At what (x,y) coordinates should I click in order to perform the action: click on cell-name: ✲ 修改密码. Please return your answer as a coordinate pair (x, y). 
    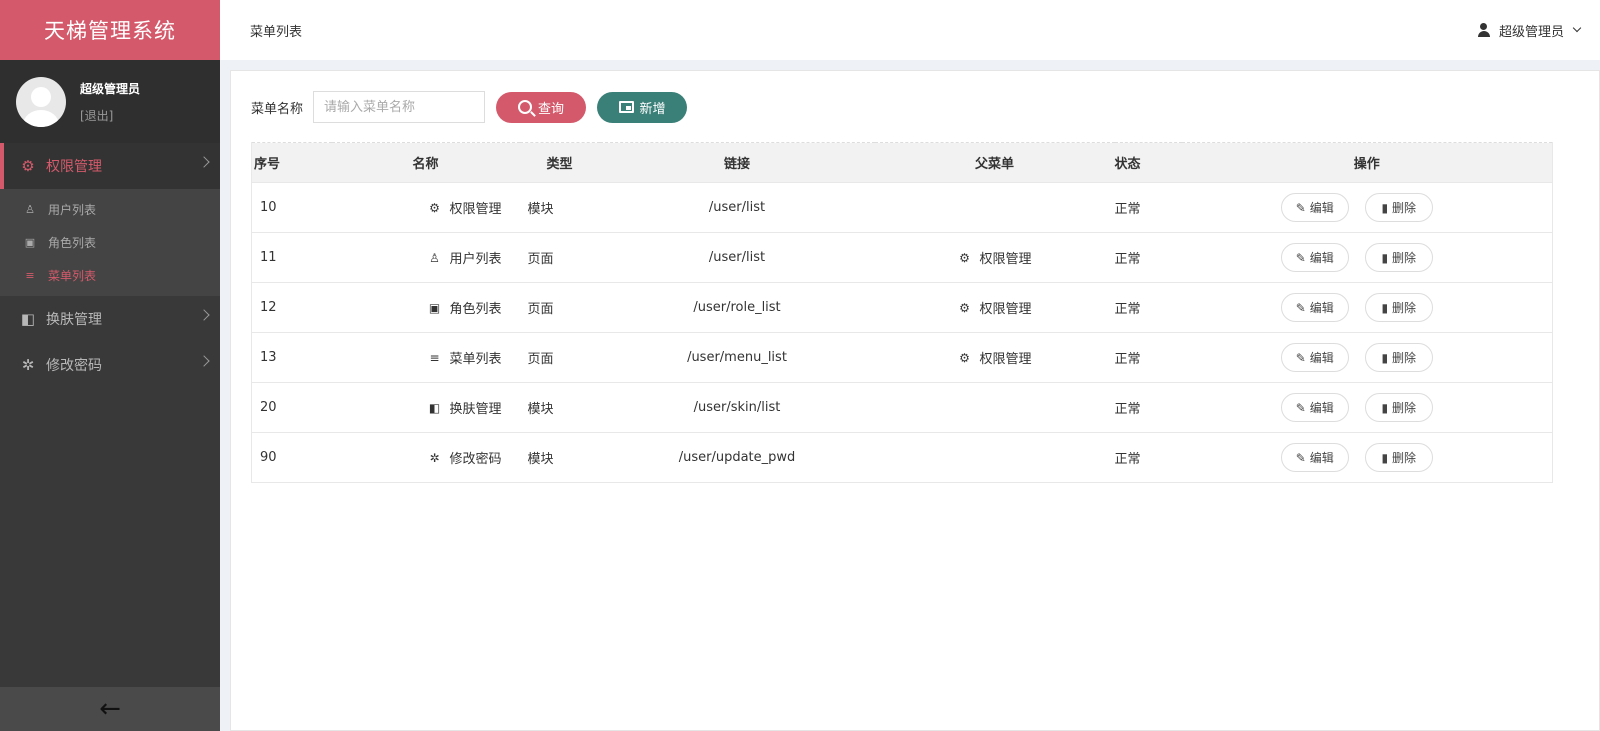
    Looking at the image, I should click on (425, 457).